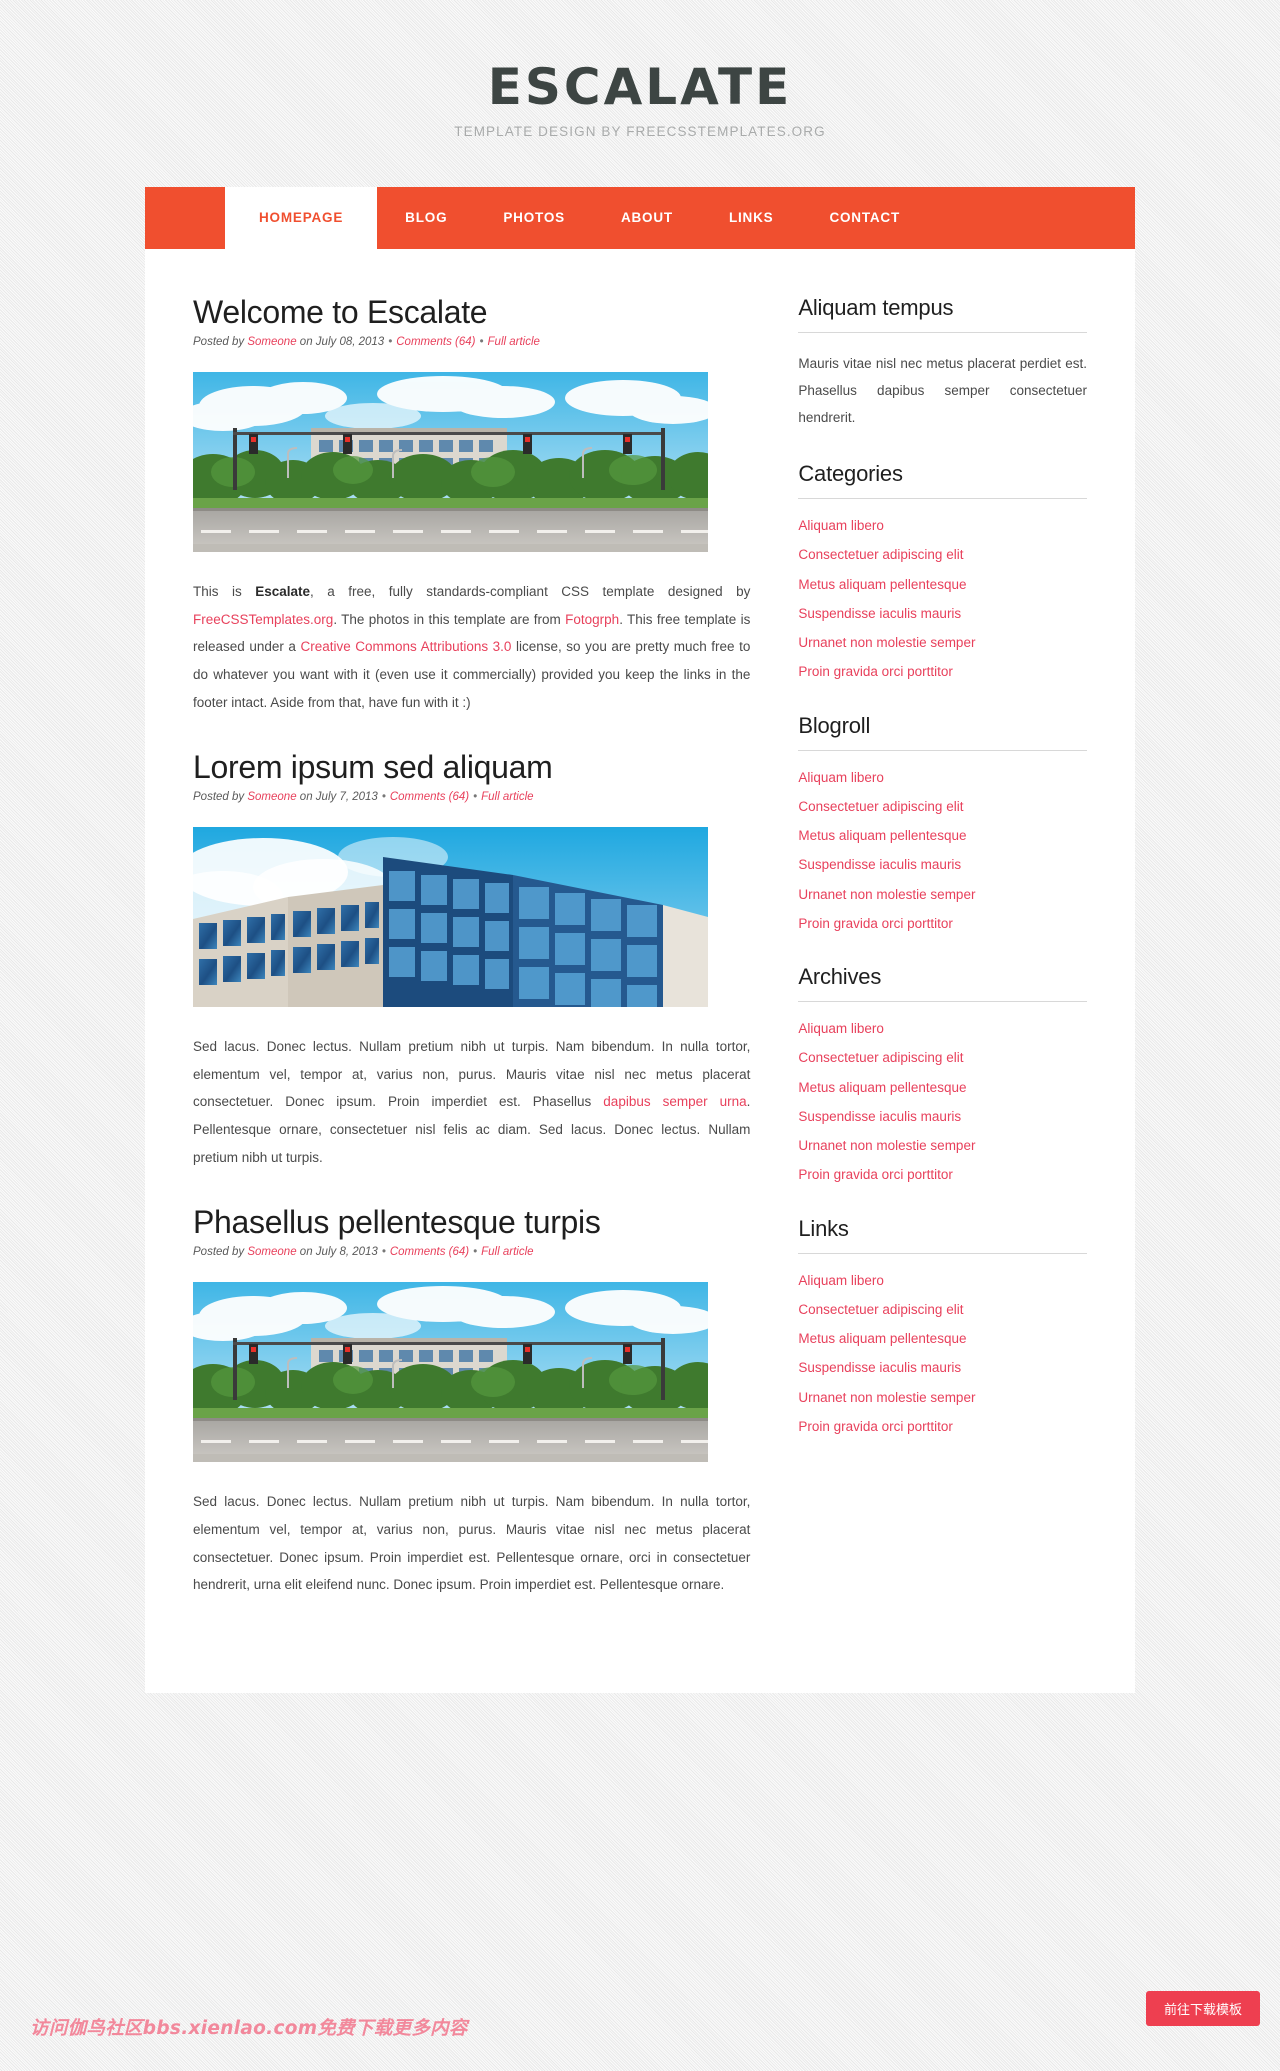 The image size is (1280, 2071). What do you see at coordinates (340, 312) in the screenshot?
I see `post-title: Welcome to Escalate` at bounding box center [340, 312].